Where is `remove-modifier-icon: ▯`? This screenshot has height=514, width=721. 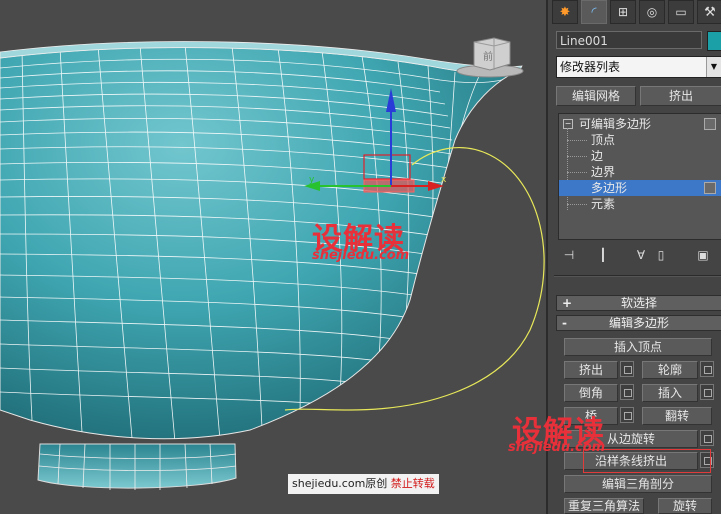
remove-modifier-icon: ▯ is located at coordinates (661, 255).